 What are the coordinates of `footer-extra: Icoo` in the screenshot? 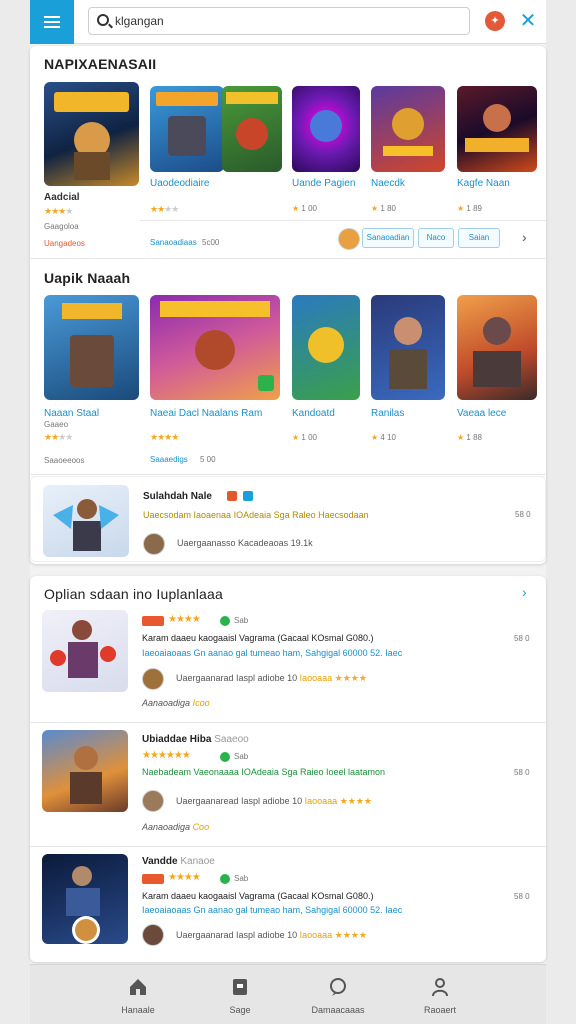 It's located at (201, 703).